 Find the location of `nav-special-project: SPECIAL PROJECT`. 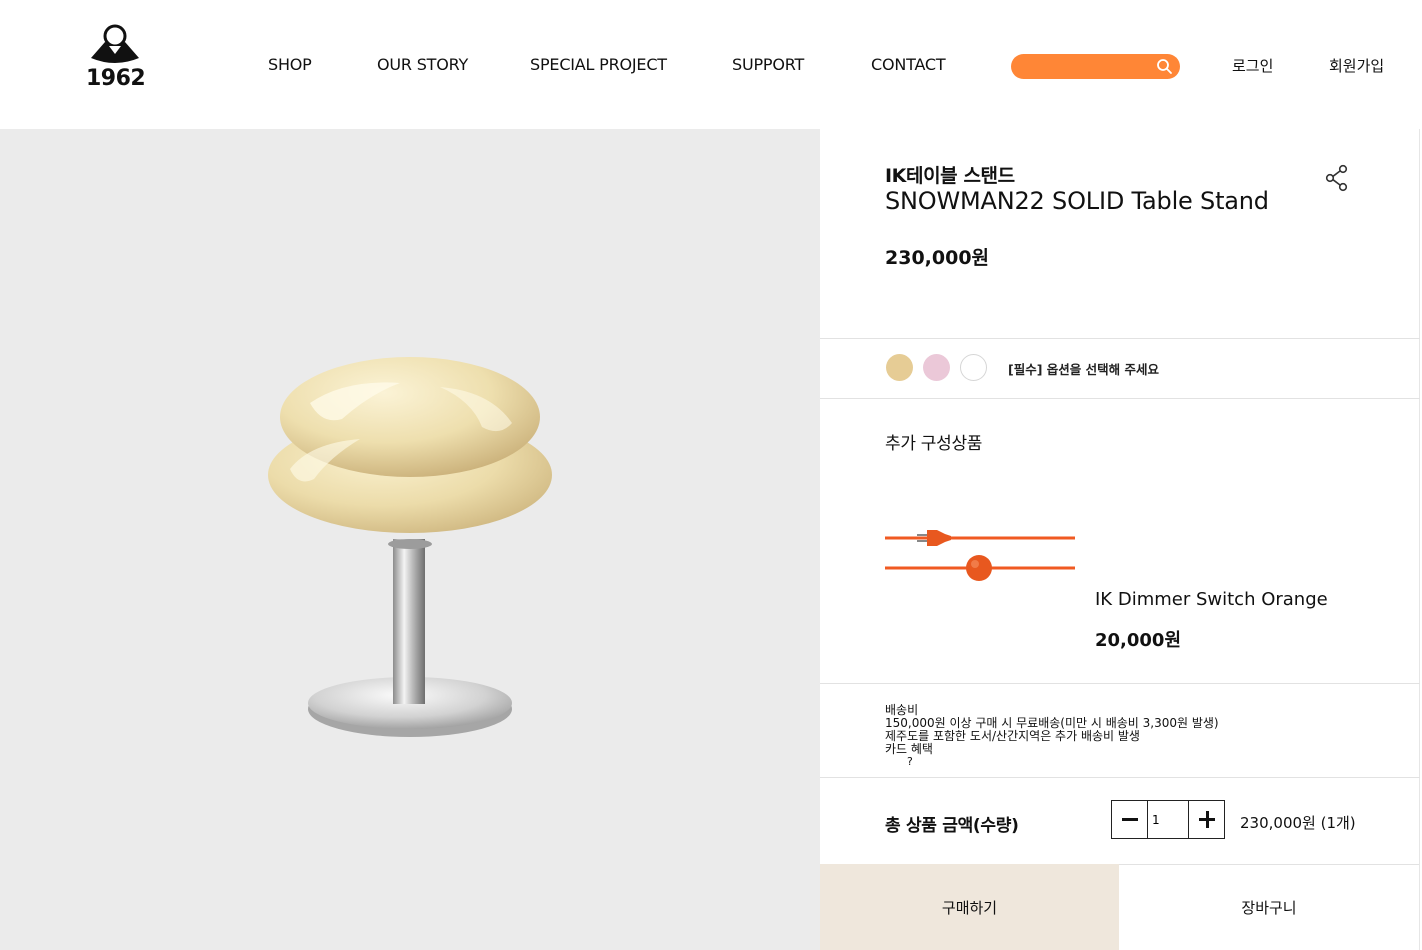

nav-special-project: SPECIAL PROJECT is located at coordinates (598, 64).